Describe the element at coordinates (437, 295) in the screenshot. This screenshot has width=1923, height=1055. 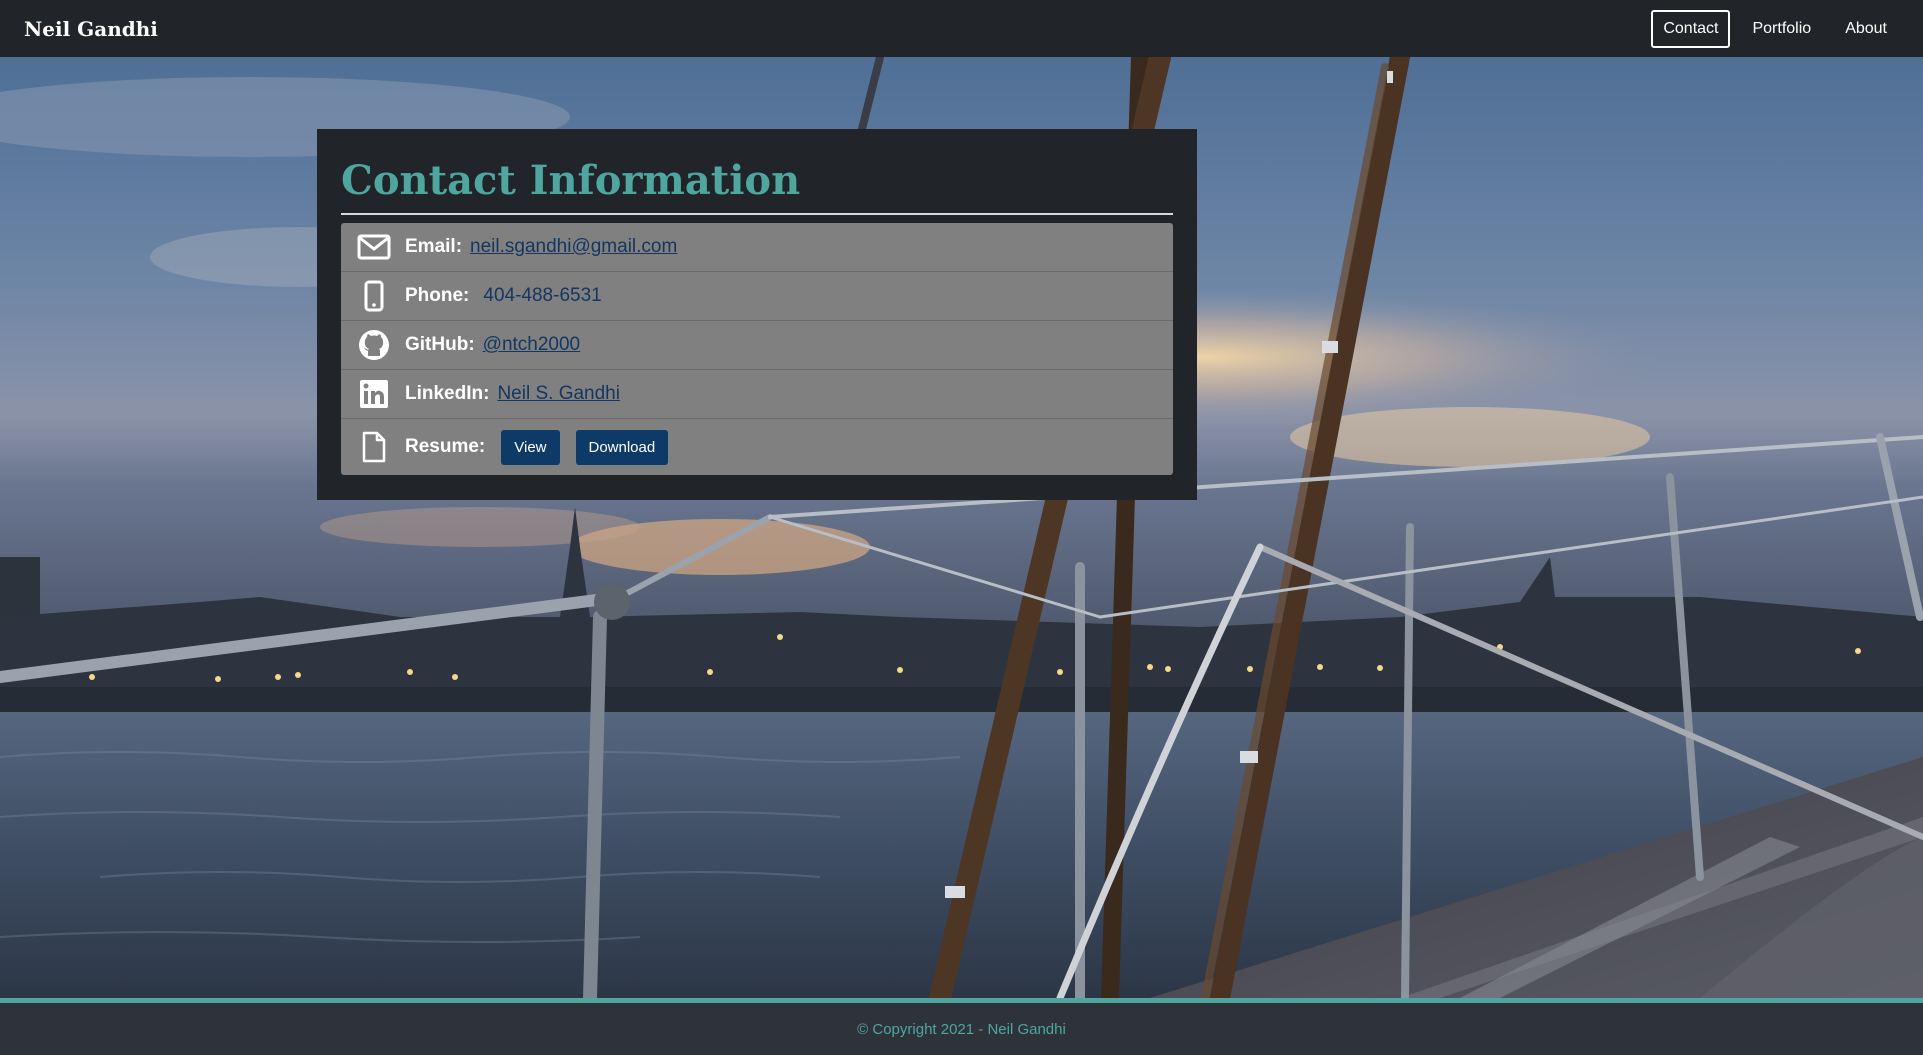
I see `phone-label: Phone:` at that location.